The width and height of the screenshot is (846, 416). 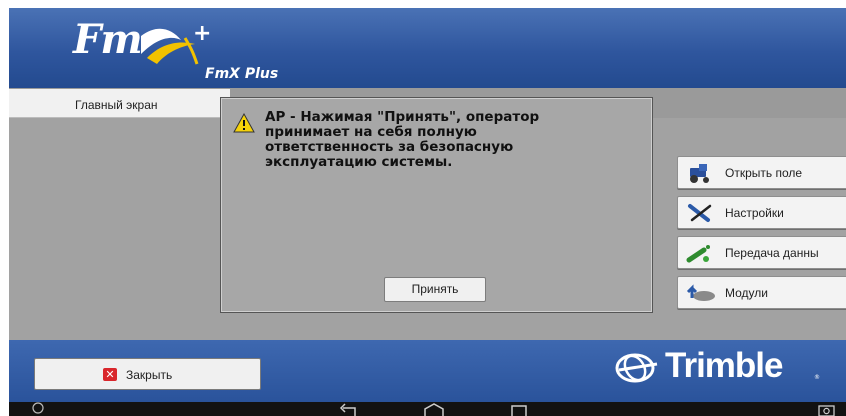 I want to click on footer-bar: ✕ Закрыть Trimble ®, so click(x=427, y=371).